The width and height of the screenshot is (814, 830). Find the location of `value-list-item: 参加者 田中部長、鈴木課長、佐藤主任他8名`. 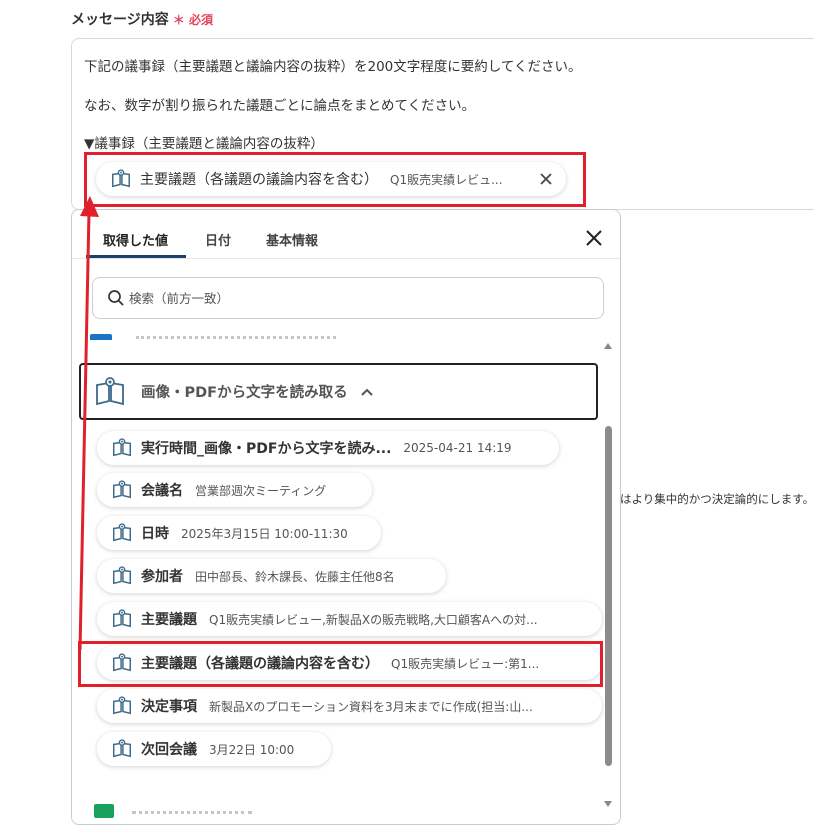

value-list-item: 参加者 田中部長、鈴木課長、佐藤主任他8名 is located at coordinates (271, 576).